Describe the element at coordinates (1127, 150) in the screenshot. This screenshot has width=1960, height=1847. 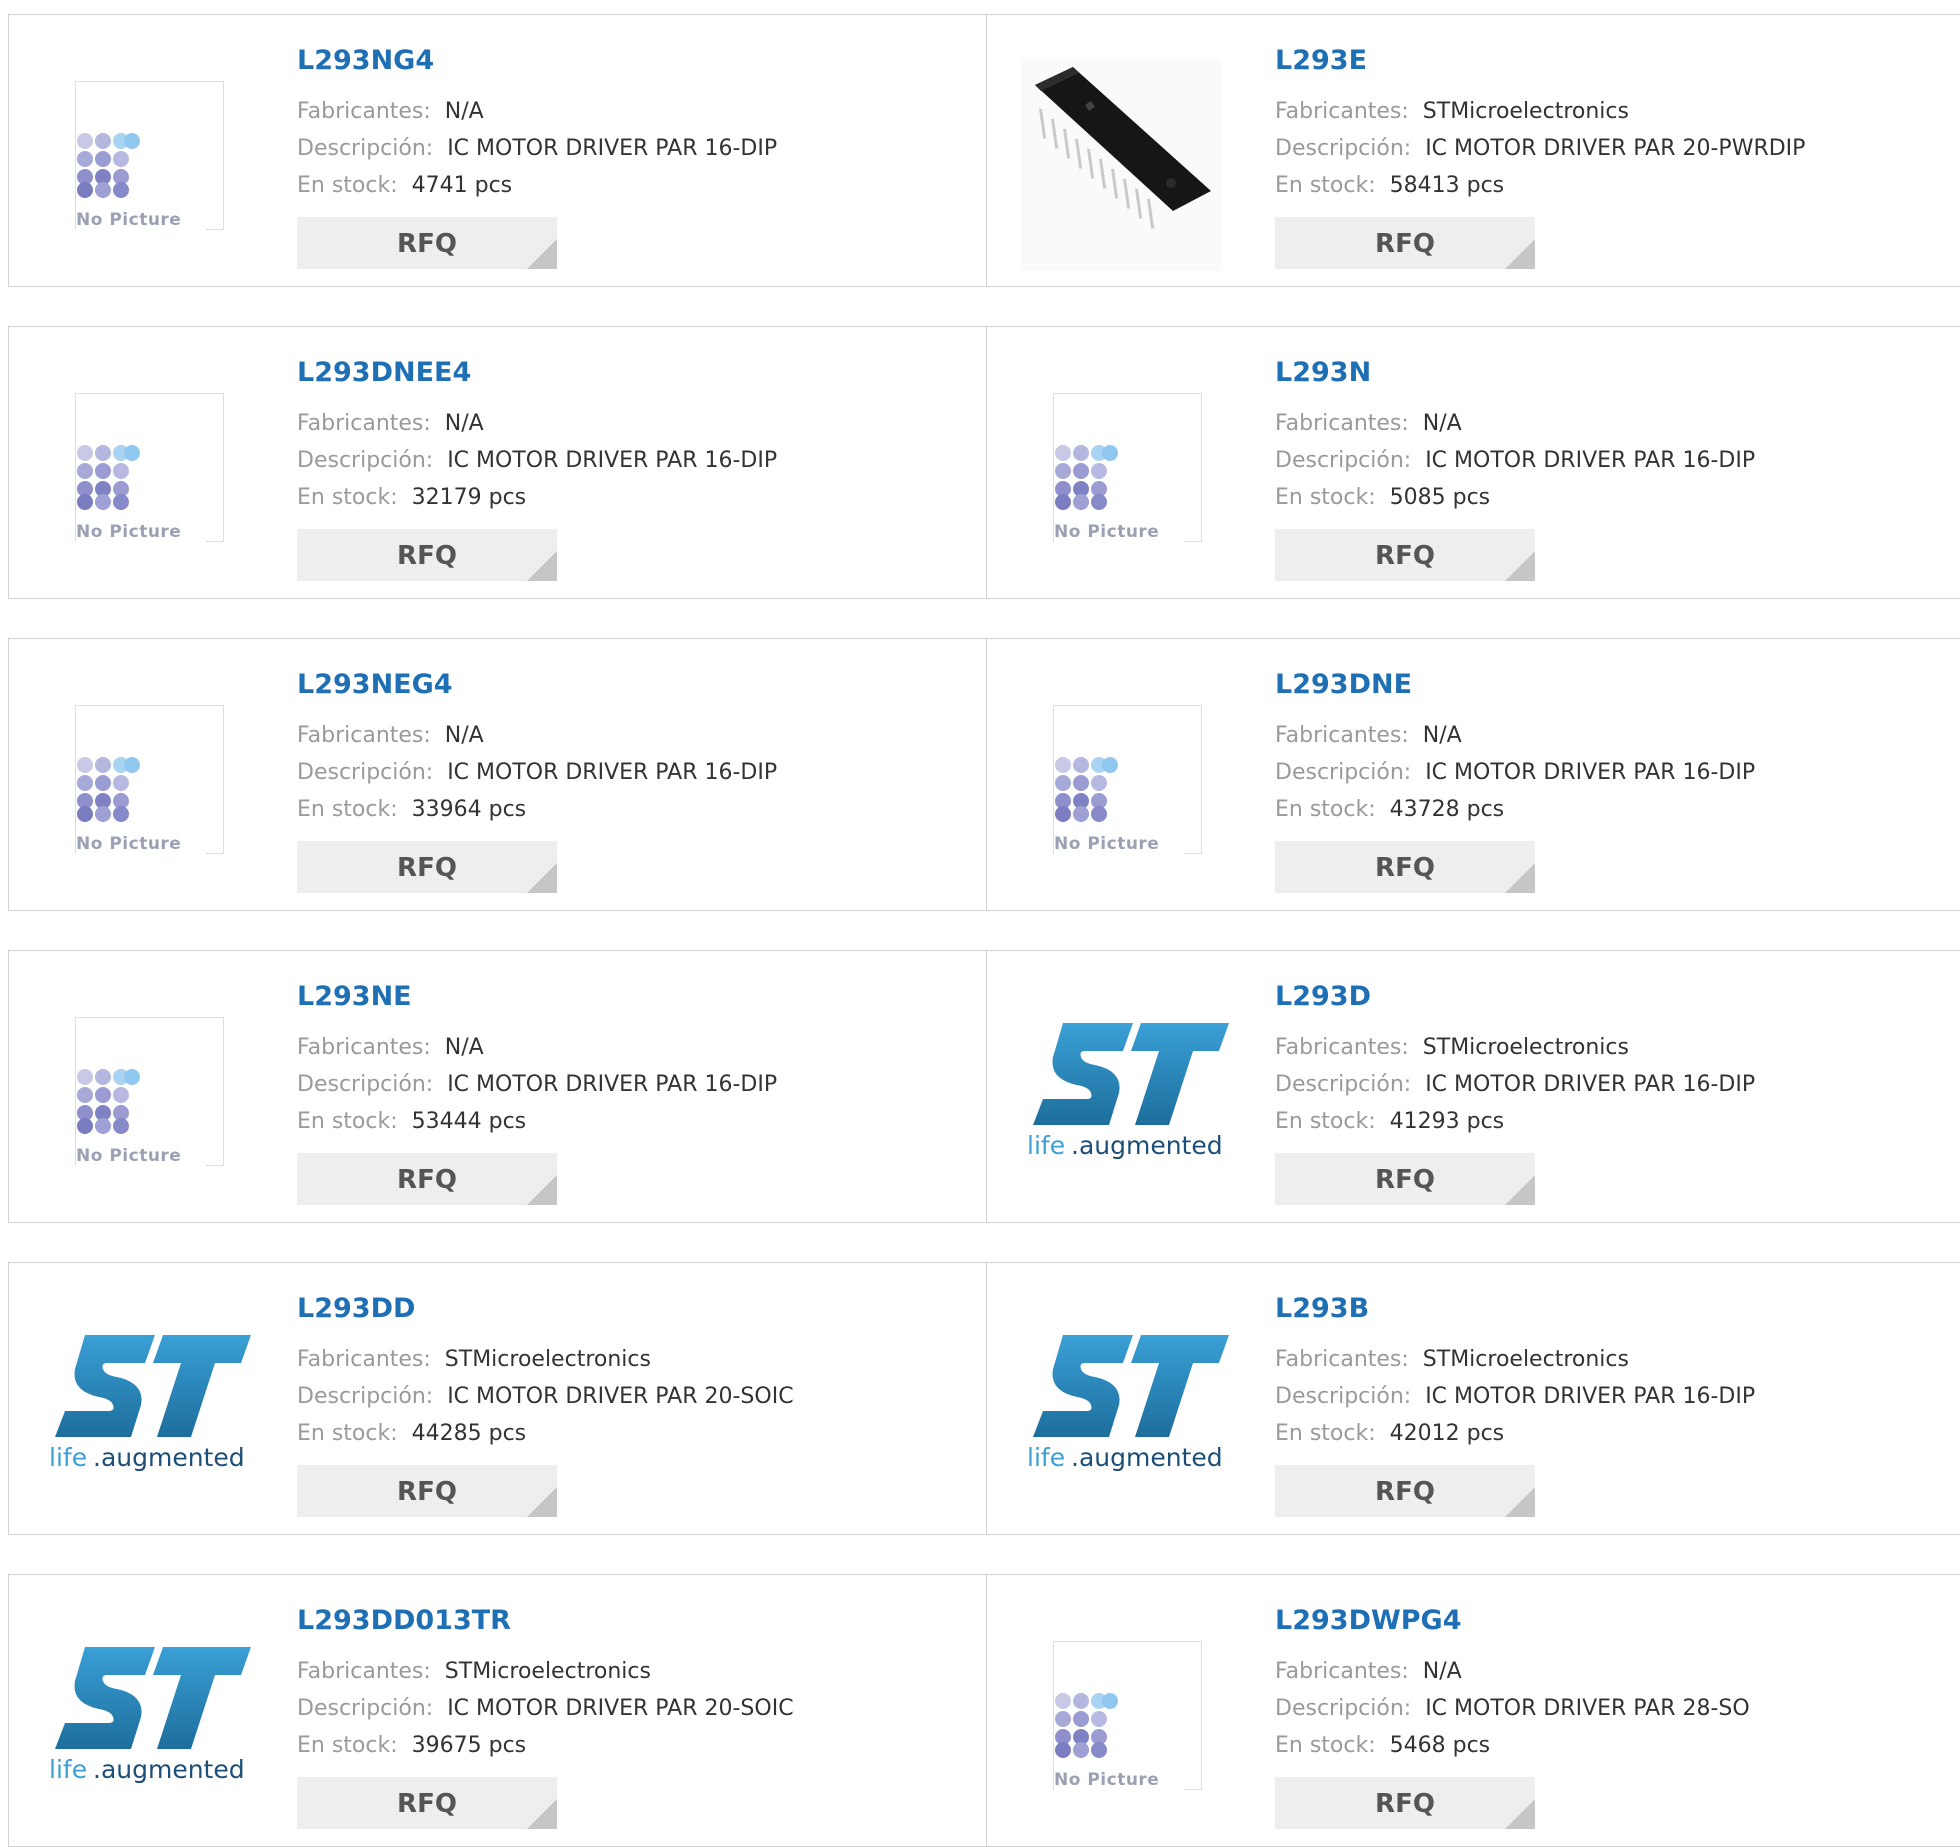
I see `product-image` at that location.